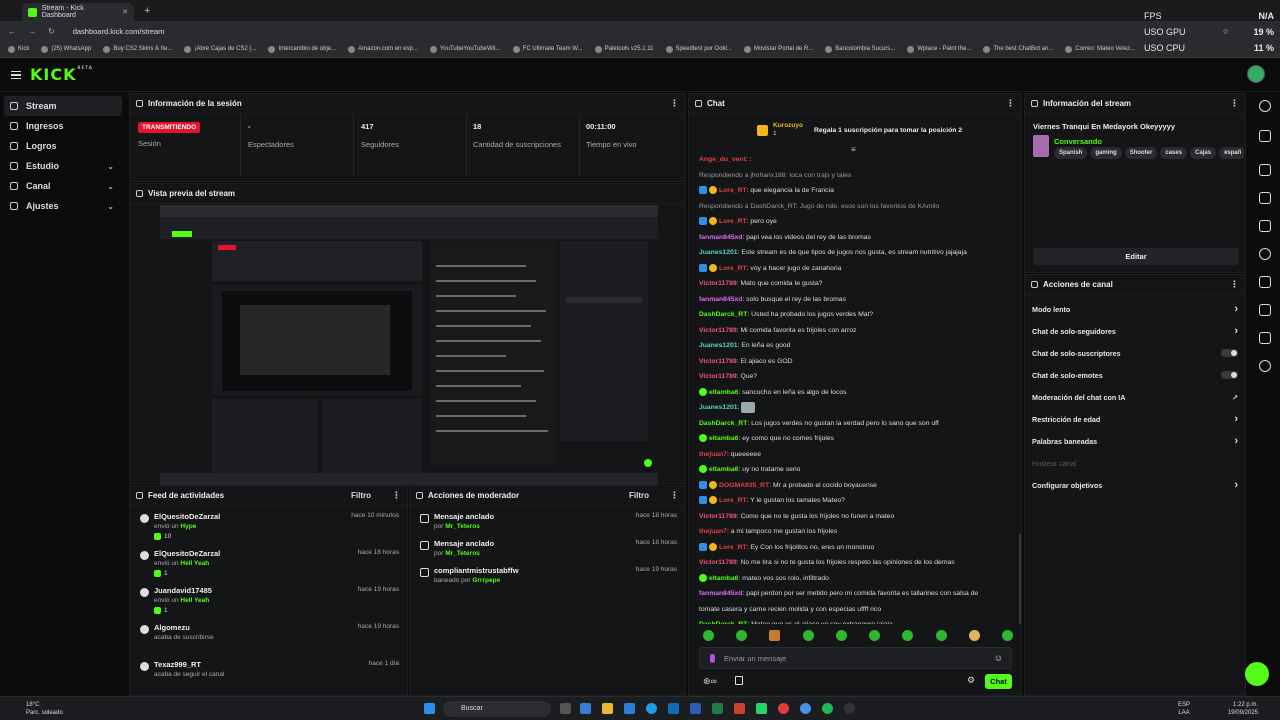 Image resolution: width=1280 pixels, height=720 pixels. Describe the element at coordinates (1265, 366) in the screenshot. I see `share-icon` at that location.